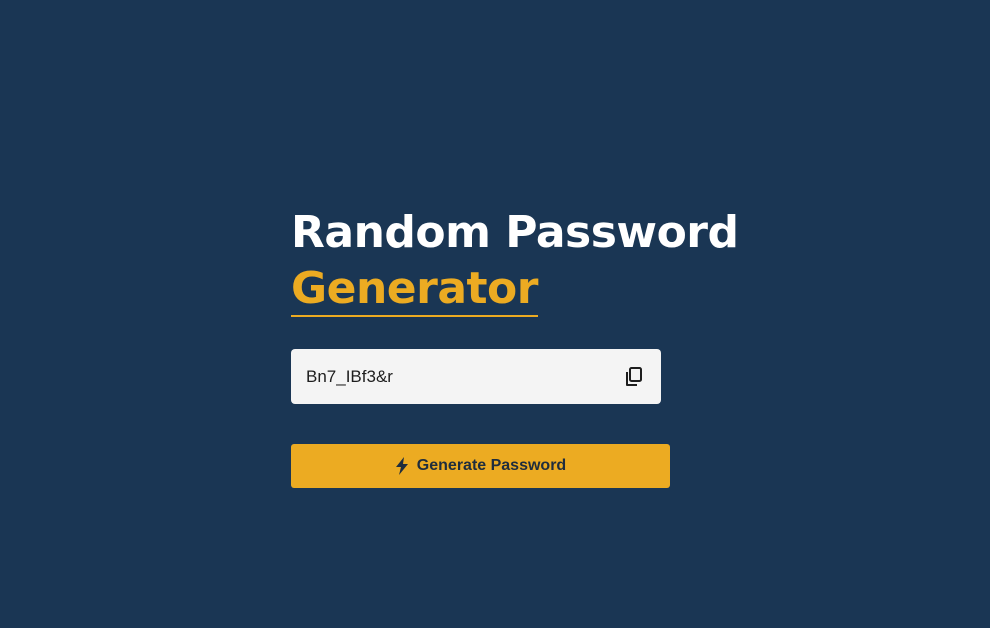  Describe the element at coordinates (521, 261) in the screenshot. I see `page-title: Random Password Generator` at that location.